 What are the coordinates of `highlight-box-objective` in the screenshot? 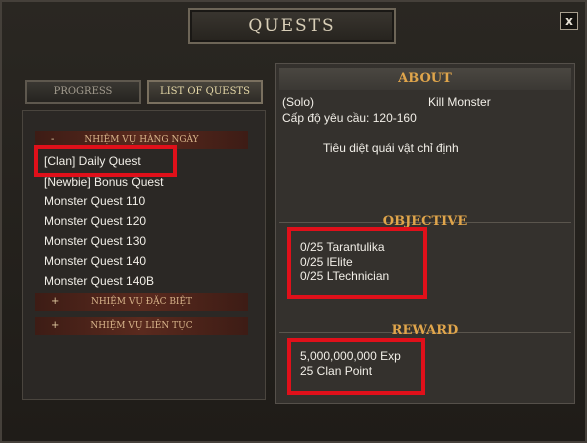 It's located at (357, 263).